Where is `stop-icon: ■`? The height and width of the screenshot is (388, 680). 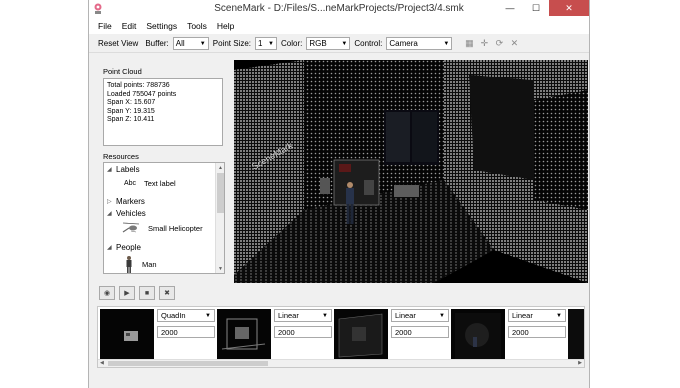 stop-icon: ■ is located at coordinates (147, 293).